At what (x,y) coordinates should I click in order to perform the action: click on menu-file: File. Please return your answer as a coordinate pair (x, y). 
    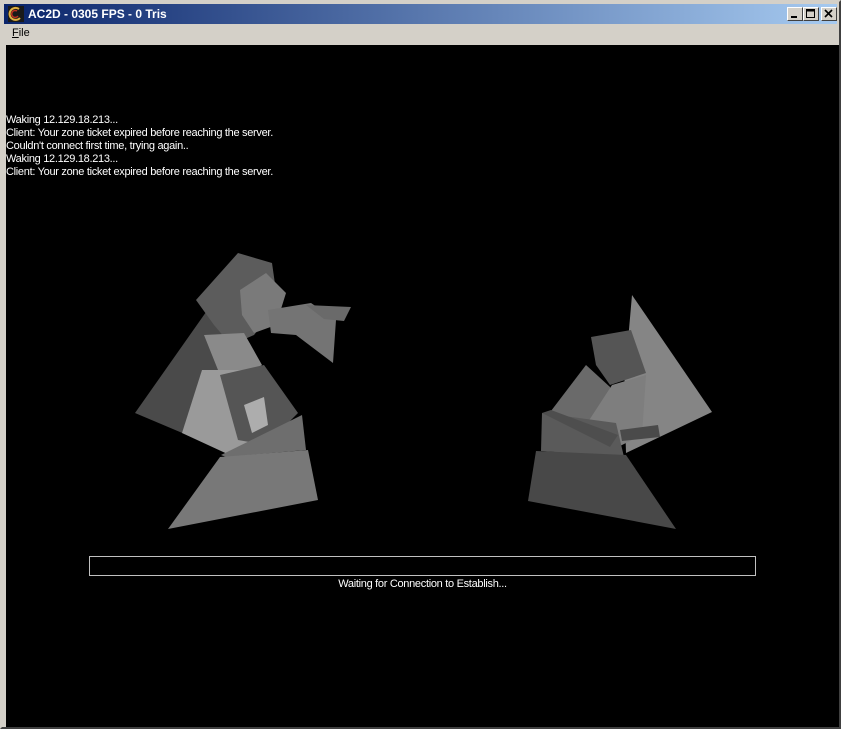
    Looking at the image, I should click on (21, 33).